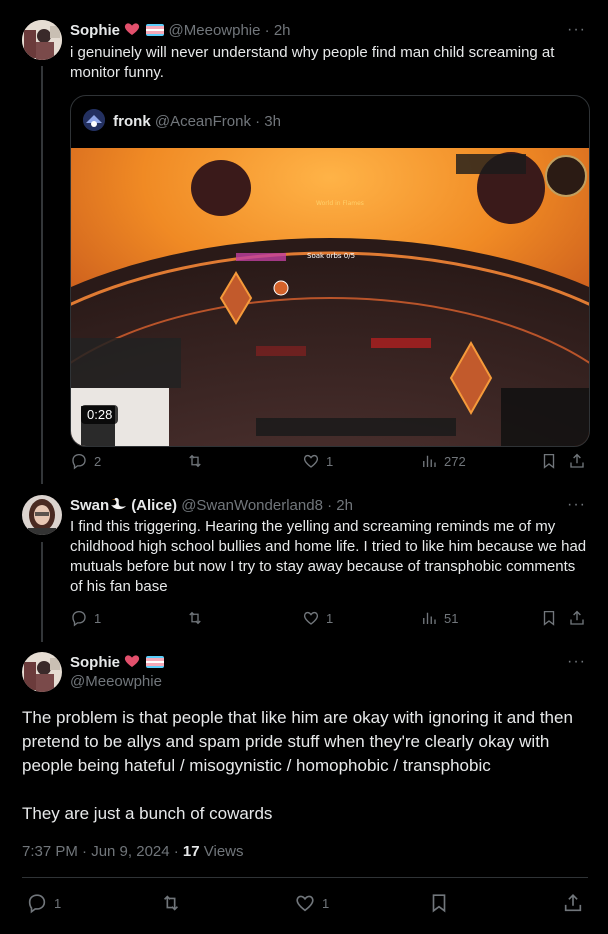 Image resolution: width=608 pixels, height=934 pixels. I want to click on game-text-world: World in Flames, so click(340, 203).